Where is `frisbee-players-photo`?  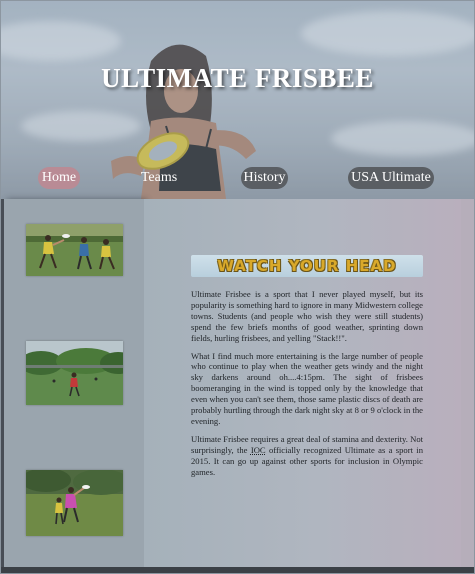
frisbee-players-photo is located at coordinates (74, 250).